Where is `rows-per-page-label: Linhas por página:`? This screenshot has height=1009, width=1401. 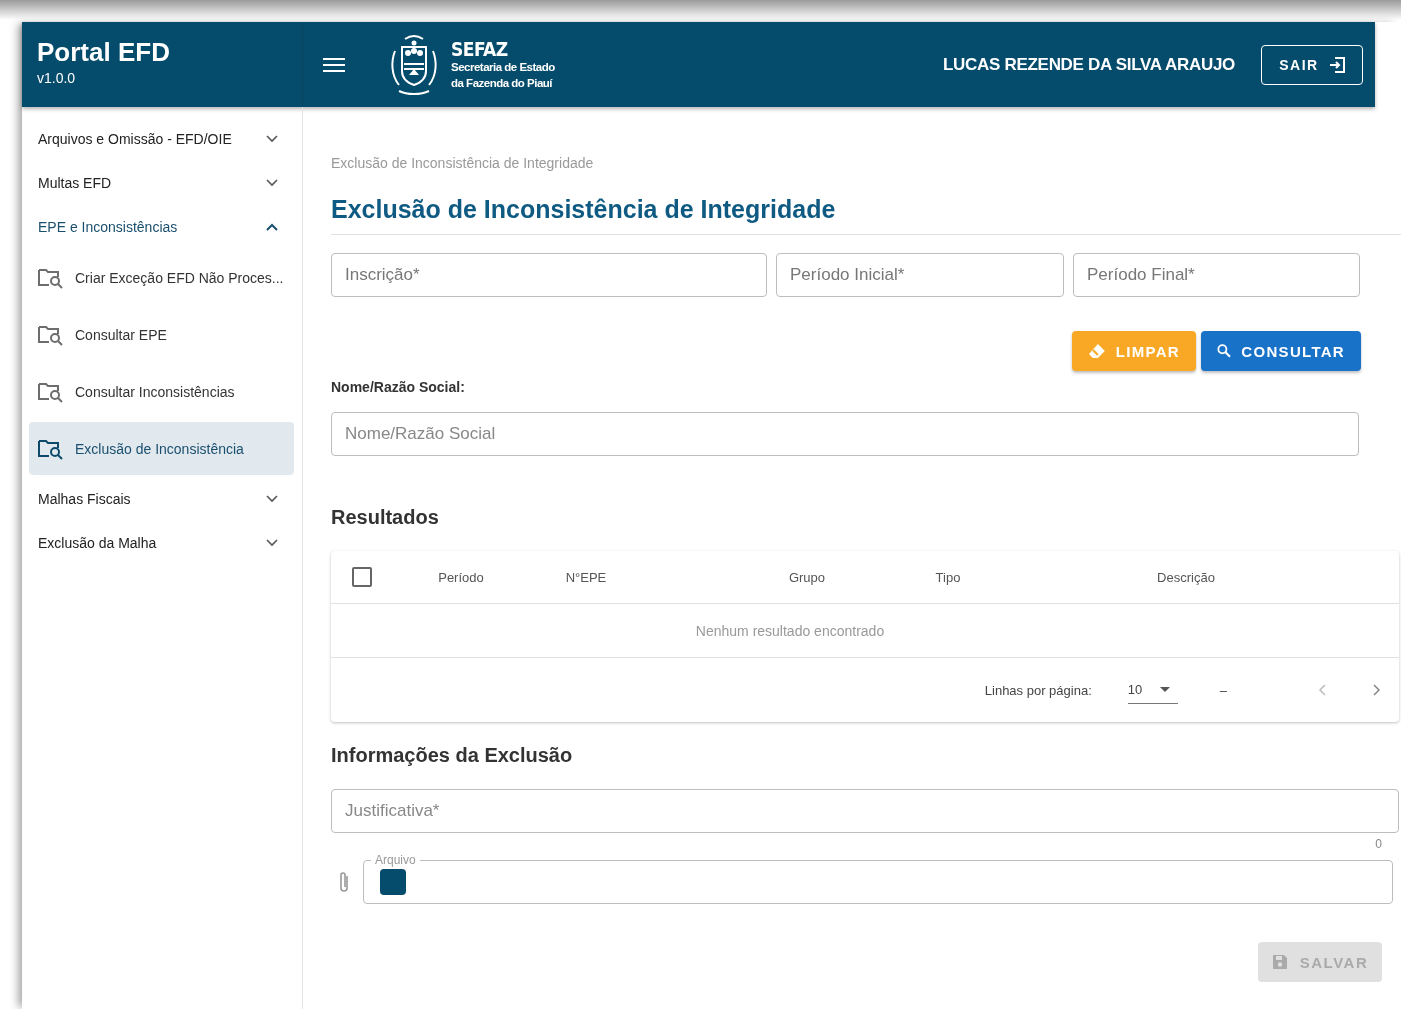
rows-per-page-label: Linhas por página: is located at coordinates (1038, 690).